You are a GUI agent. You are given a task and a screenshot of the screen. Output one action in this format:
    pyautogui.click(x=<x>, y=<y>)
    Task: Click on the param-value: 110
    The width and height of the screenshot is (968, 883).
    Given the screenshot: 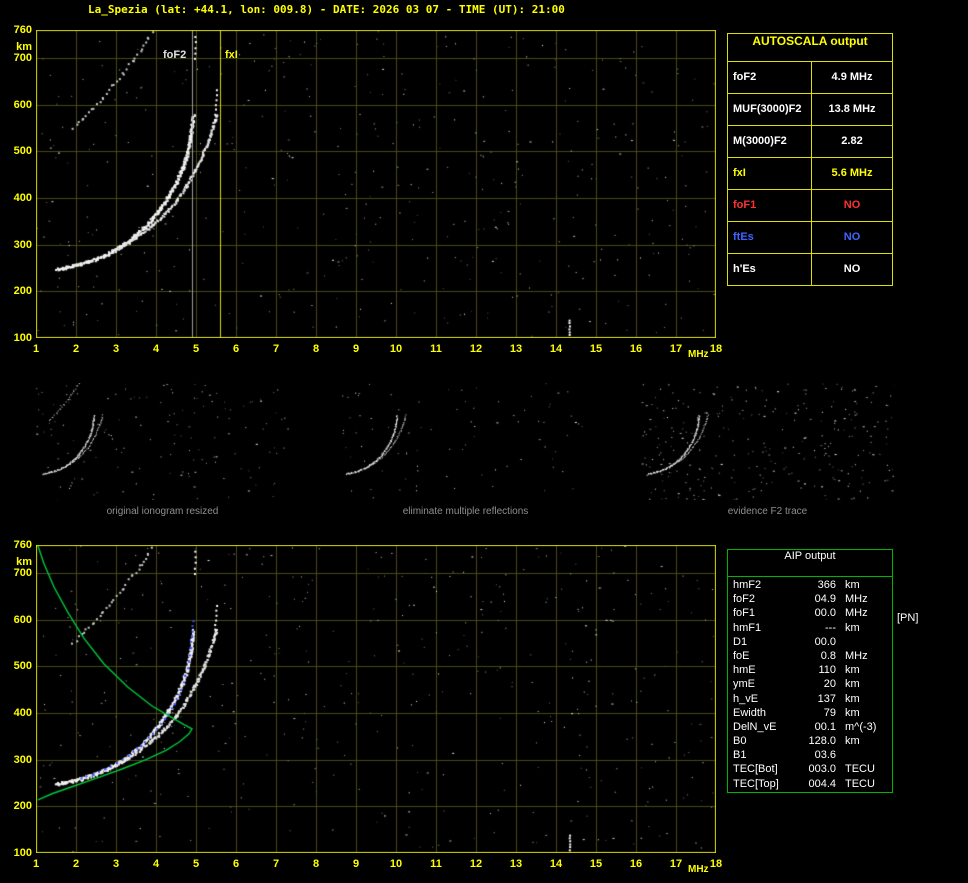 What is the action you would take?
    pyautogui.click(x=827, y=670)
    